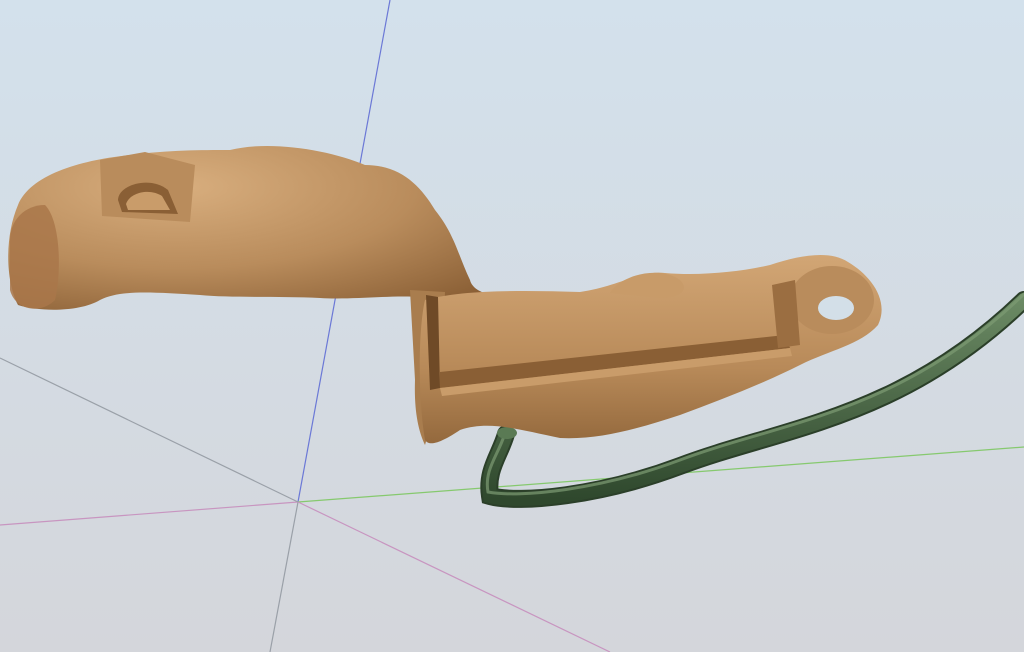 This screenshot has height=652, width=1024. What do you see at coordinates (836, 308) in the screenshot?
I see `model-arm-loop-hole` at bounding box center [836, 308].